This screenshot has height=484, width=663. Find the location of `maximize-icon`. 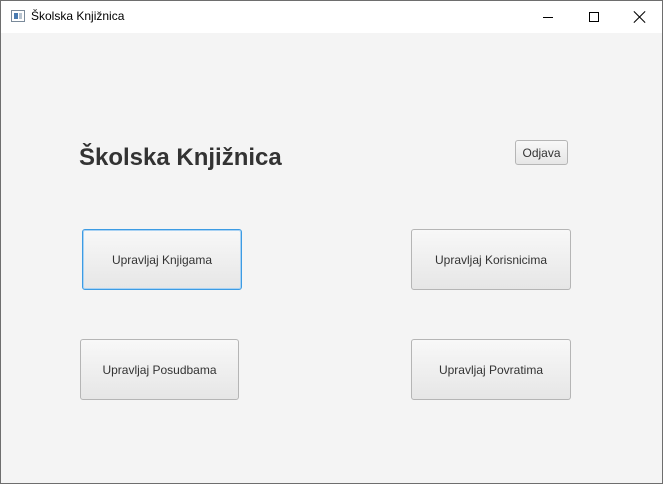

maximize-icon is located at coordinates (594, 17).